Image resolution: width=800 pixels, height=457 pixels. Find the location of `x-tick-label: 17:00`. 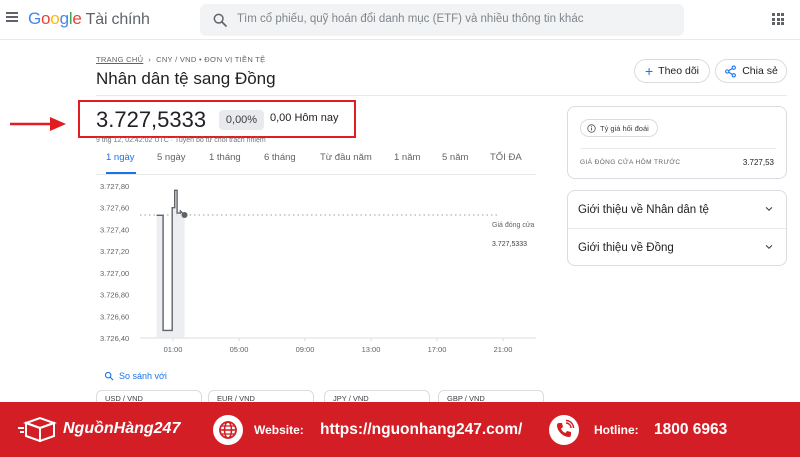

x-tick-label: 17:00 is located at coordinates (437, 349).